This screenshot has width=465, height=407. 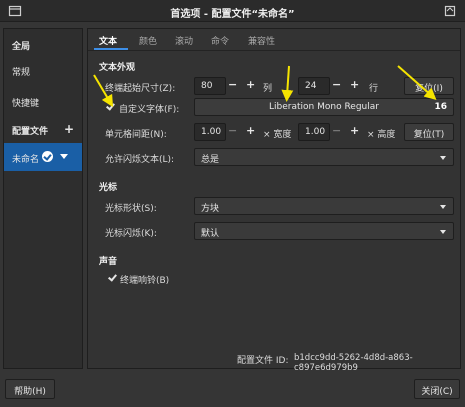 I want to click on default-profile-check-icon, so click(x=47, y=156).